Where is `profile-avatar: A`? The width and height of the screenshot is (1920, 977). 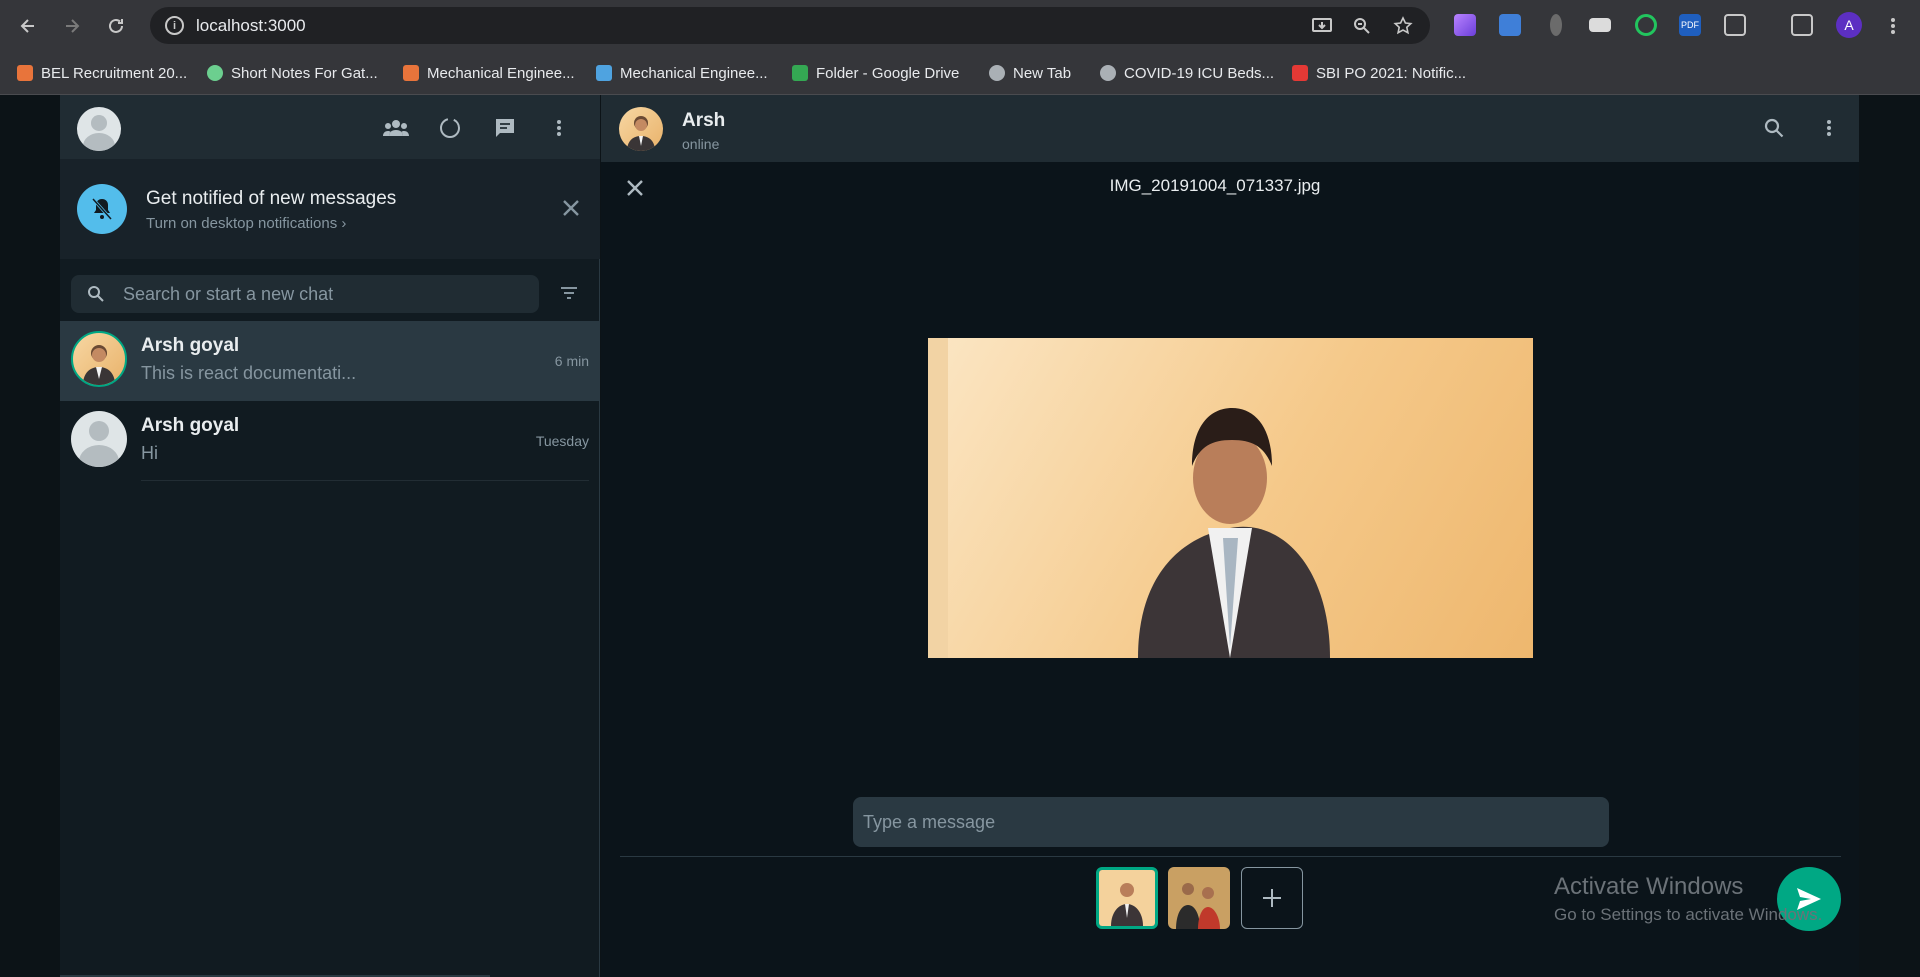
profile-avatar: A is located at coordinates (1849, 25).